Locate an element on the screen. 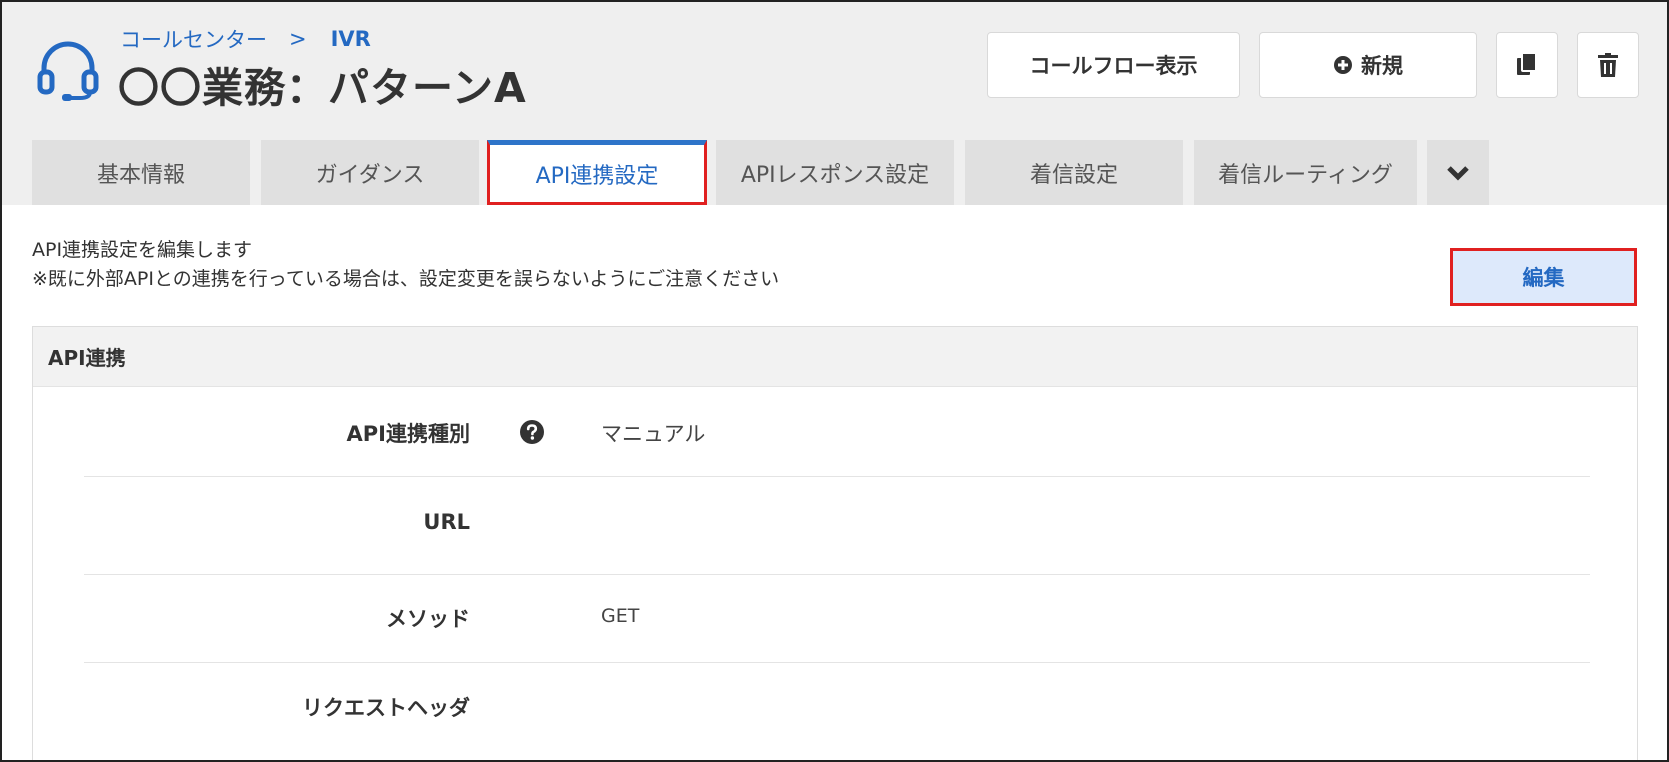 This screenshot has width=1669, height=762. call-flow-button: コールフロー表示 is located at coordinates (1113, 65).